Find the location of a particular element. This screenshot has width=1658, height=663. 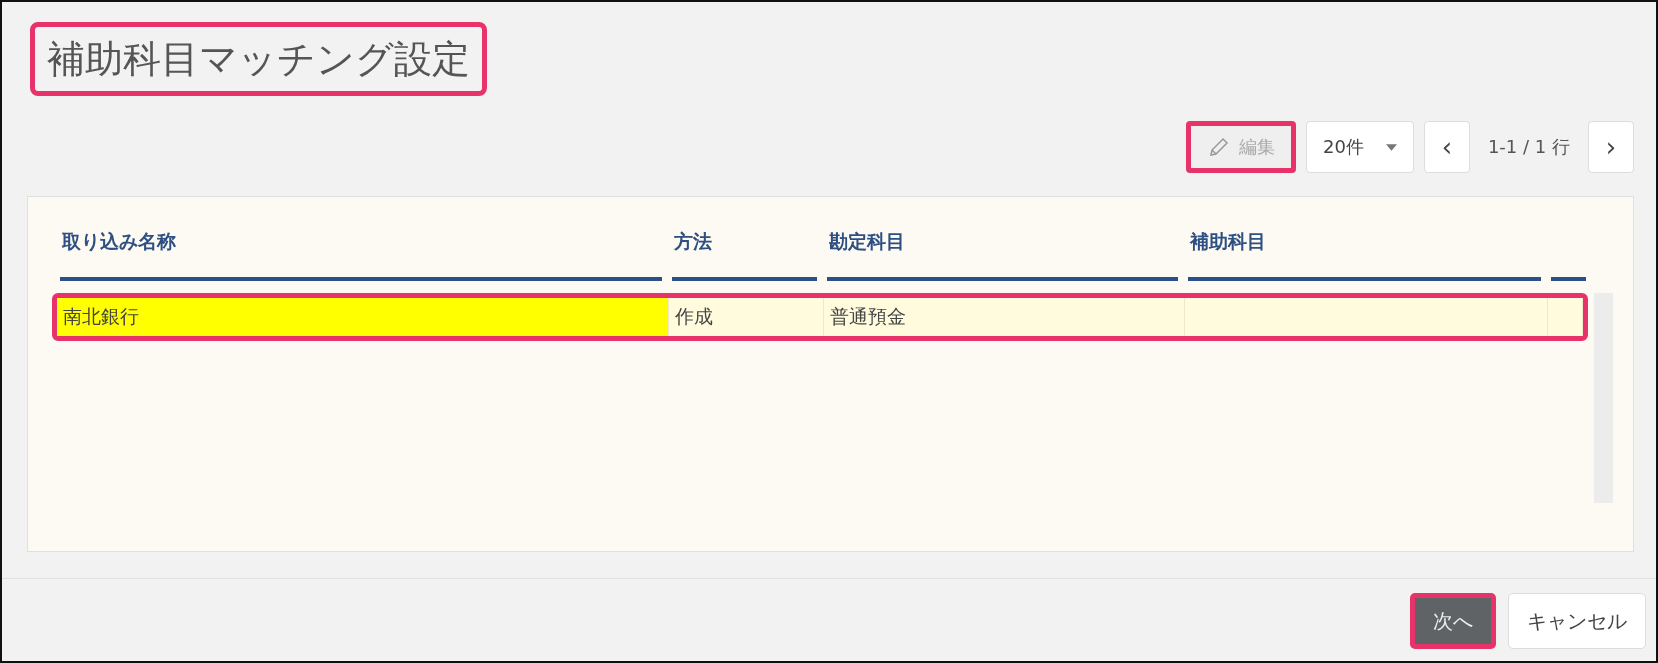

pencil-icon is located at coordinates (1219, 147).